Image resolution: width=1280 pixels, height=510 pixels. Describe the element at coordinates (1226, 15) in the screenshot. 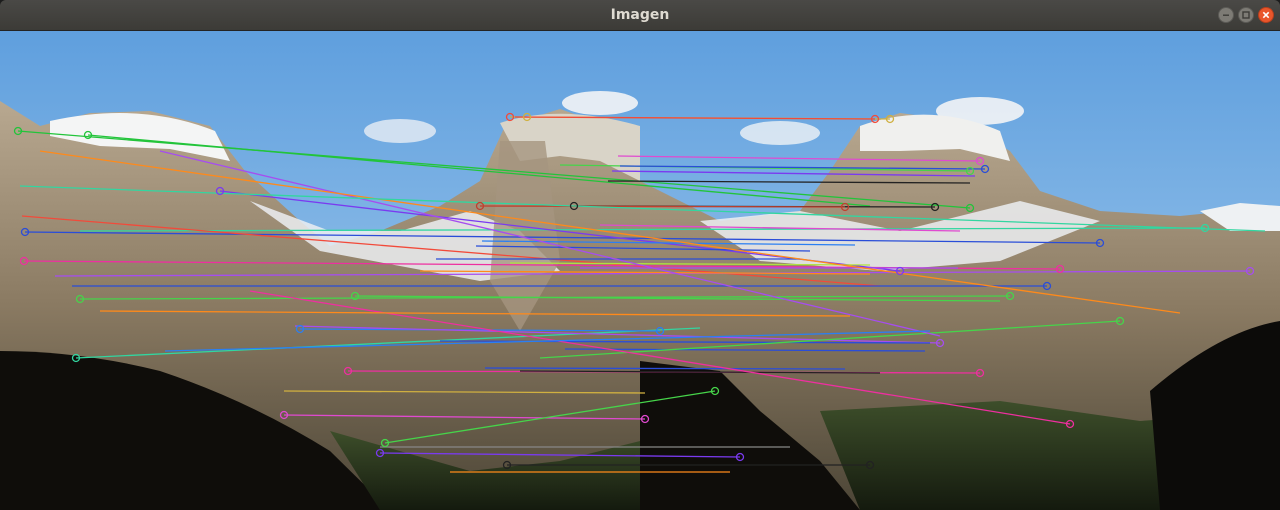

I see `minimize-icon` at that location.